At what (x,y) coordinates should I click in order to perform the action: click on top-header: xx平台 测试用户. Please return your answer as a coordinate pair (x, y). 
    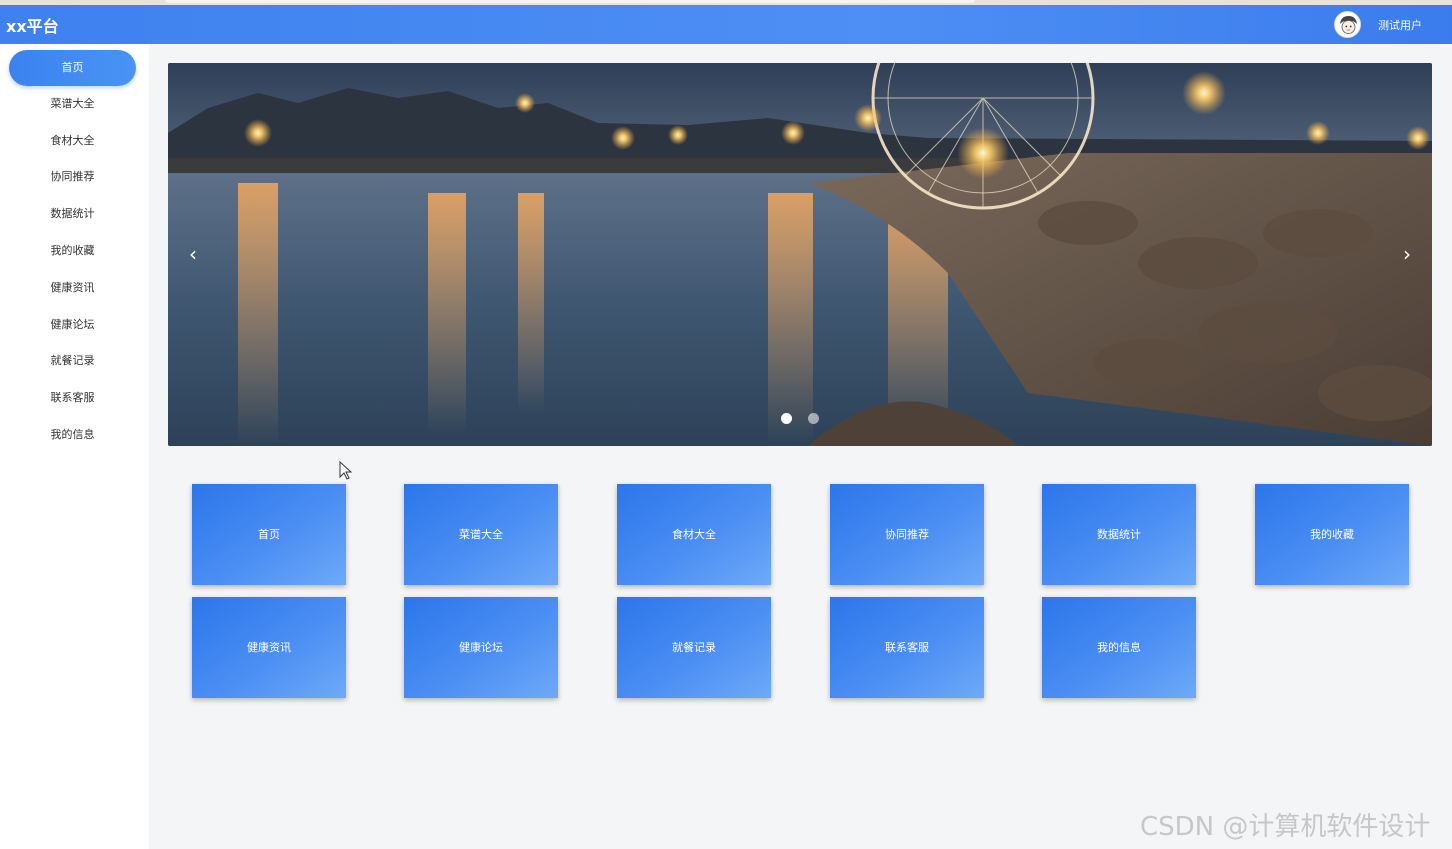
    Looking at the image, I should click on (726, 24).